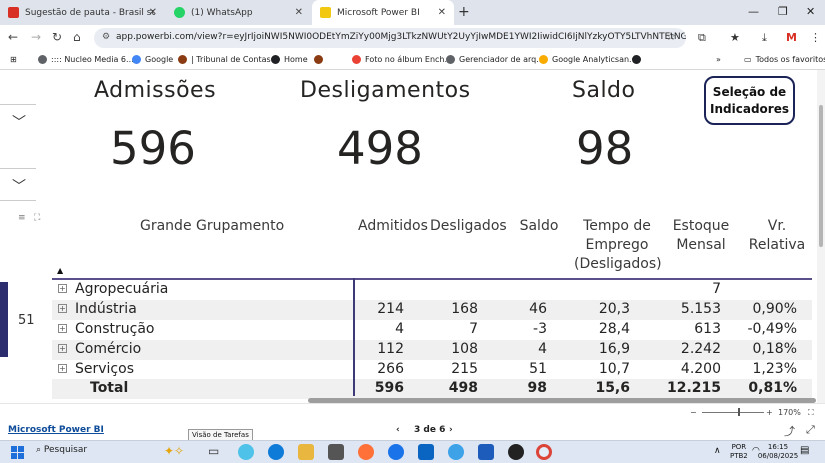 The image size is (825, 463). I want to click on cell-saldo: 46, so click(538, 309).